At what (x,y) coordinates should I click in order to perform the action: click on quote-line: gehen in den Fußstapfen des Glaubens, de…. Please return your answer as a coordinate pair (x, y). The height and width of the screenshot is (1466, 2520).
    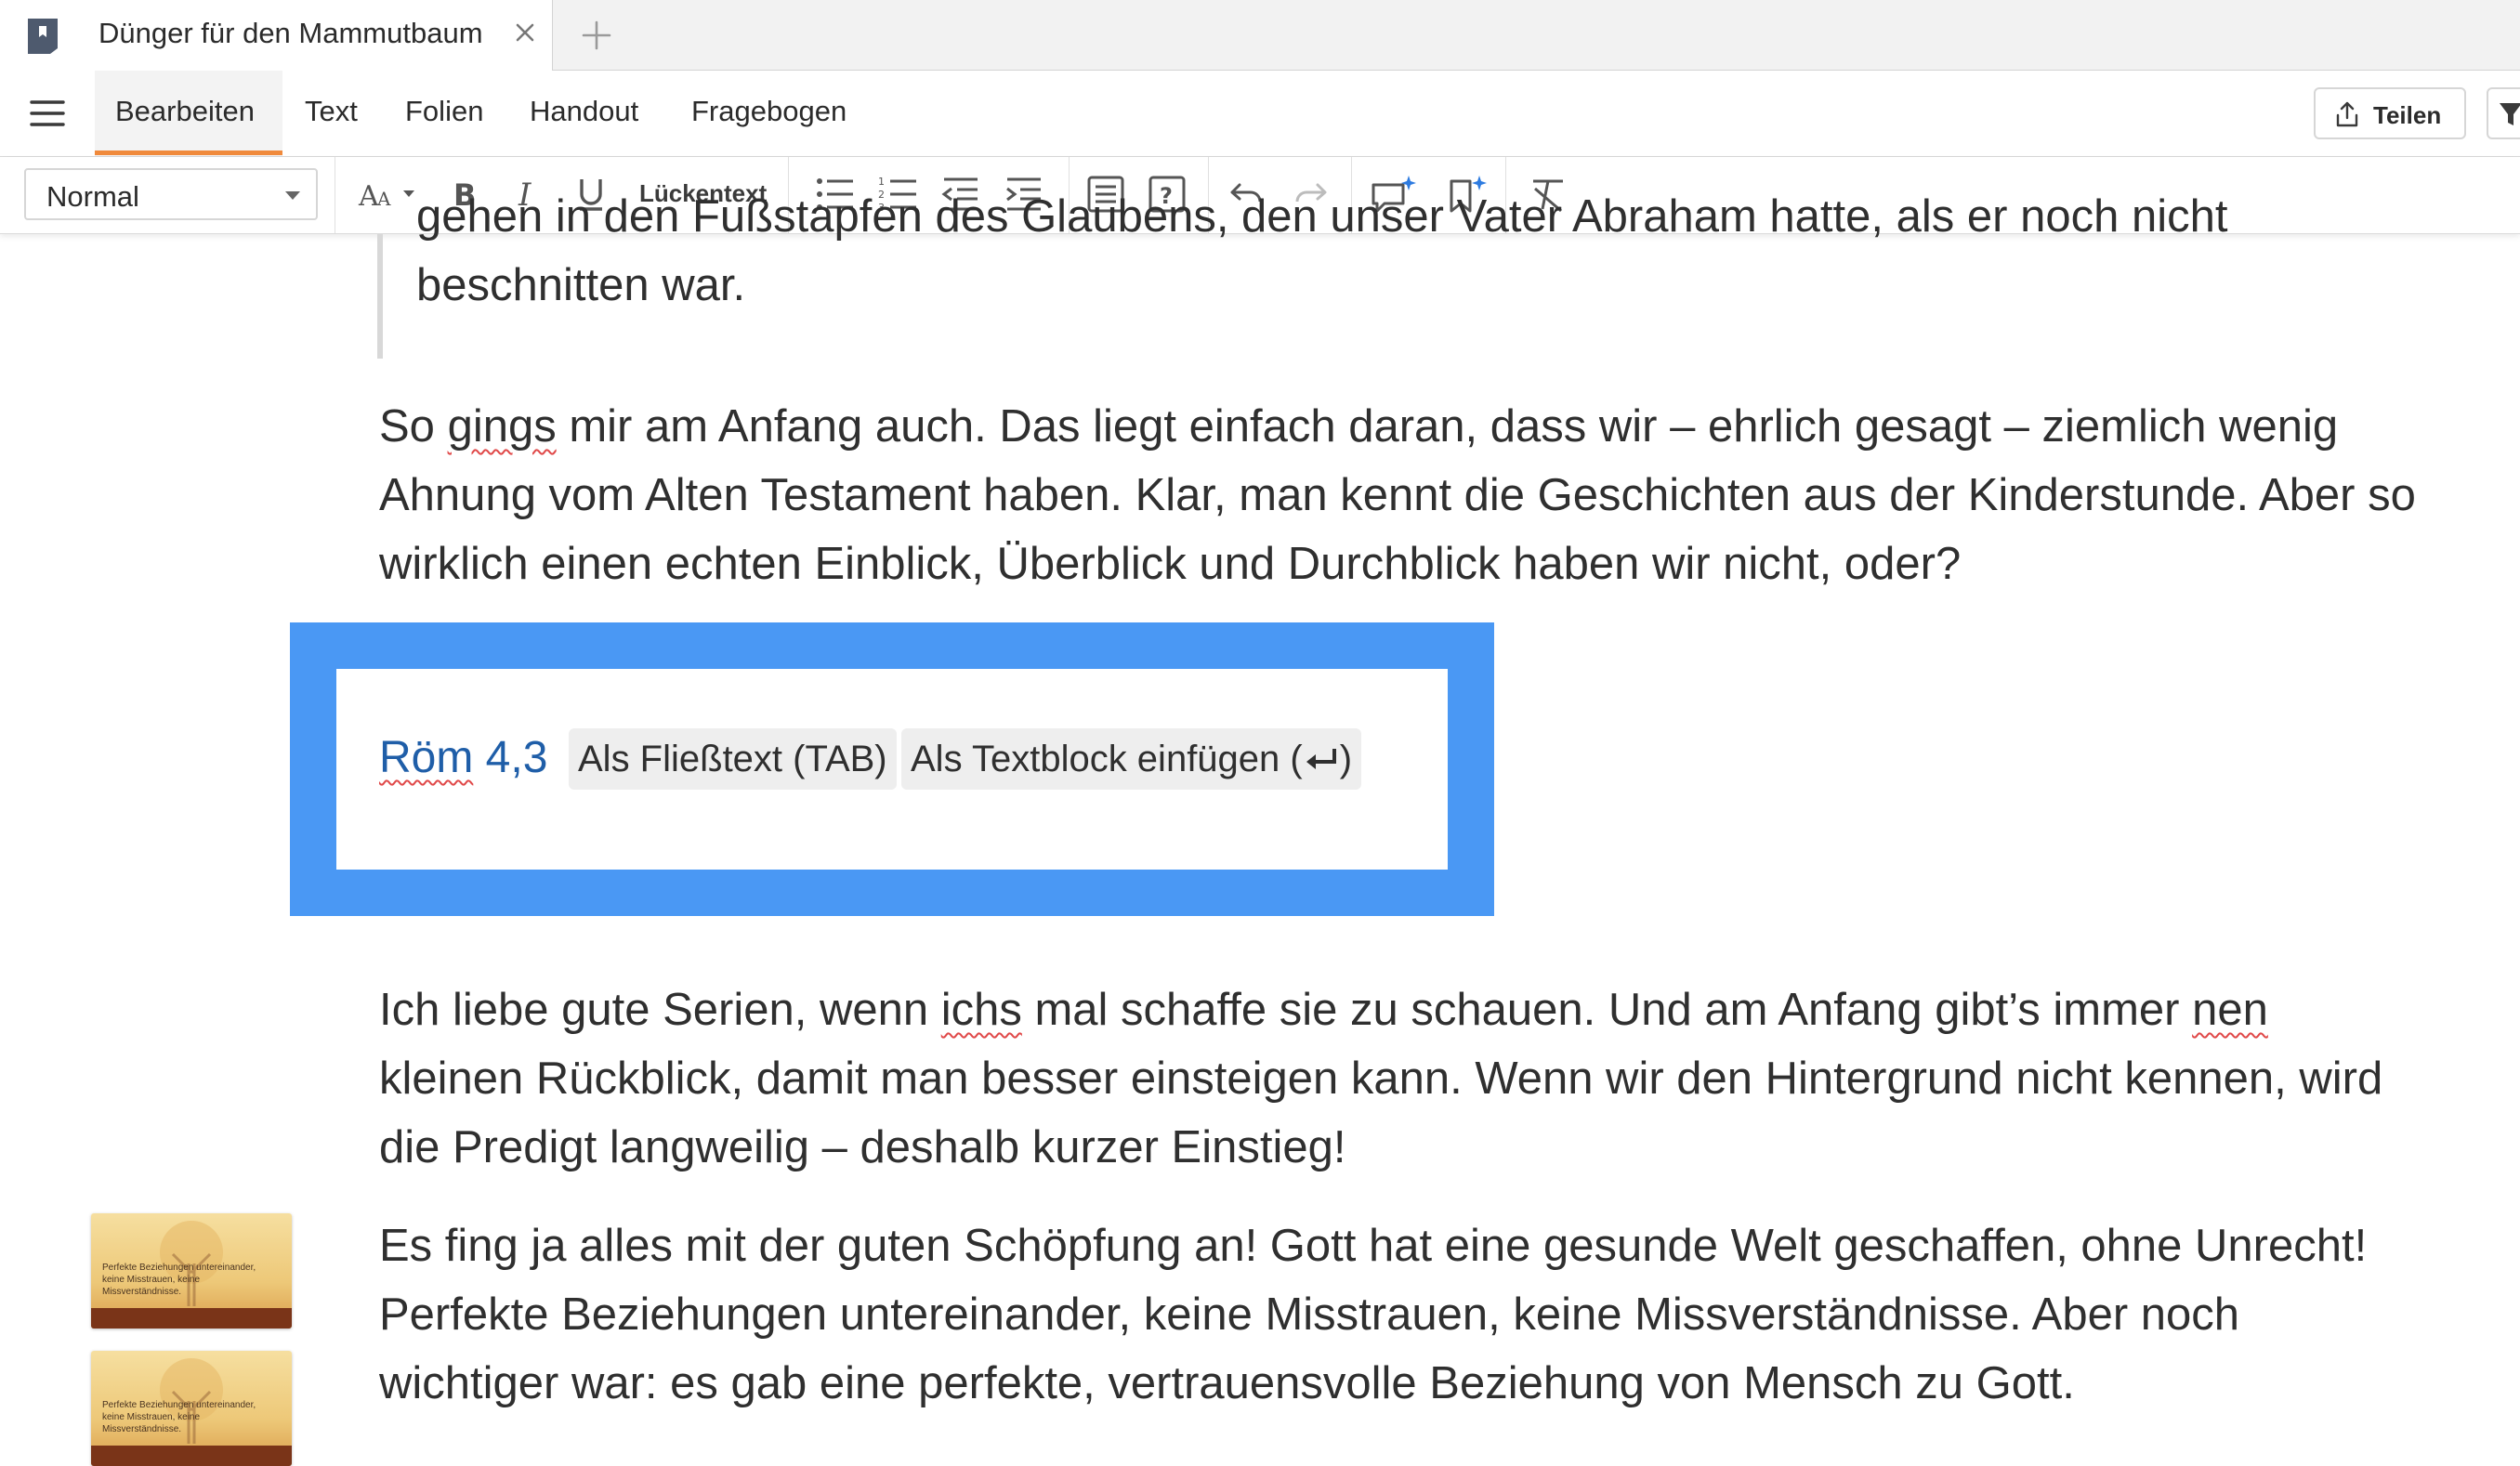
    Looking at the image, I should click on (1322, 216).